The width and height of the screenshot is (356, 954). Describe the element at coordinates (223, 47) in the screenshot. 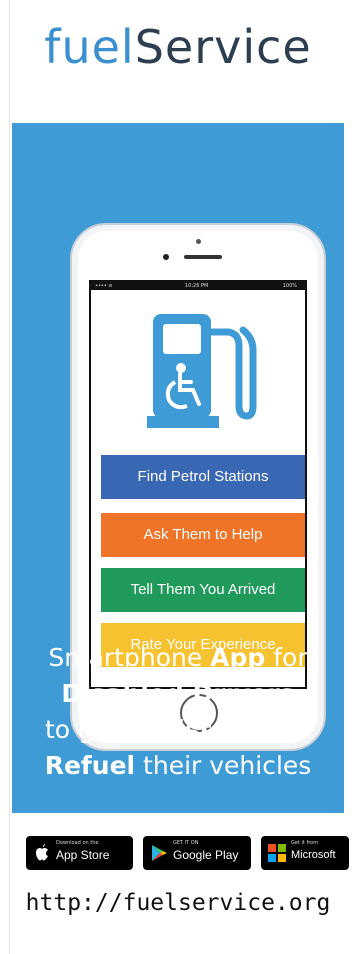

I see `logo-service: Service` at that location.